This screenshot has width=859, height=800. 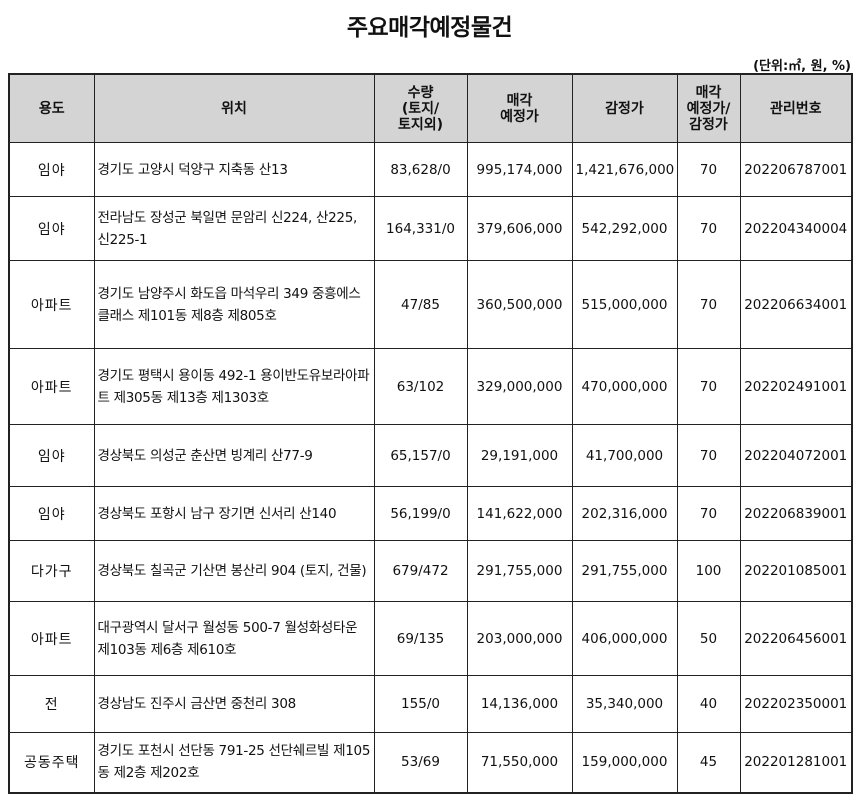 I want to click on header-mgmt-no: 관리번호, so click(x=796, y=108).